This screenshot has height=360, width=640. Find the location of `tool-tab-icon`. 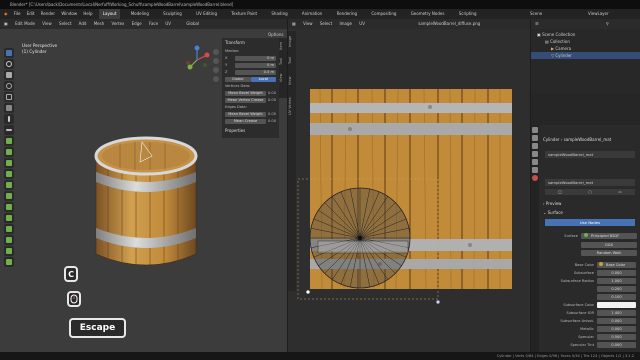

tool-tab-icon is located at coordinates (535, 130).